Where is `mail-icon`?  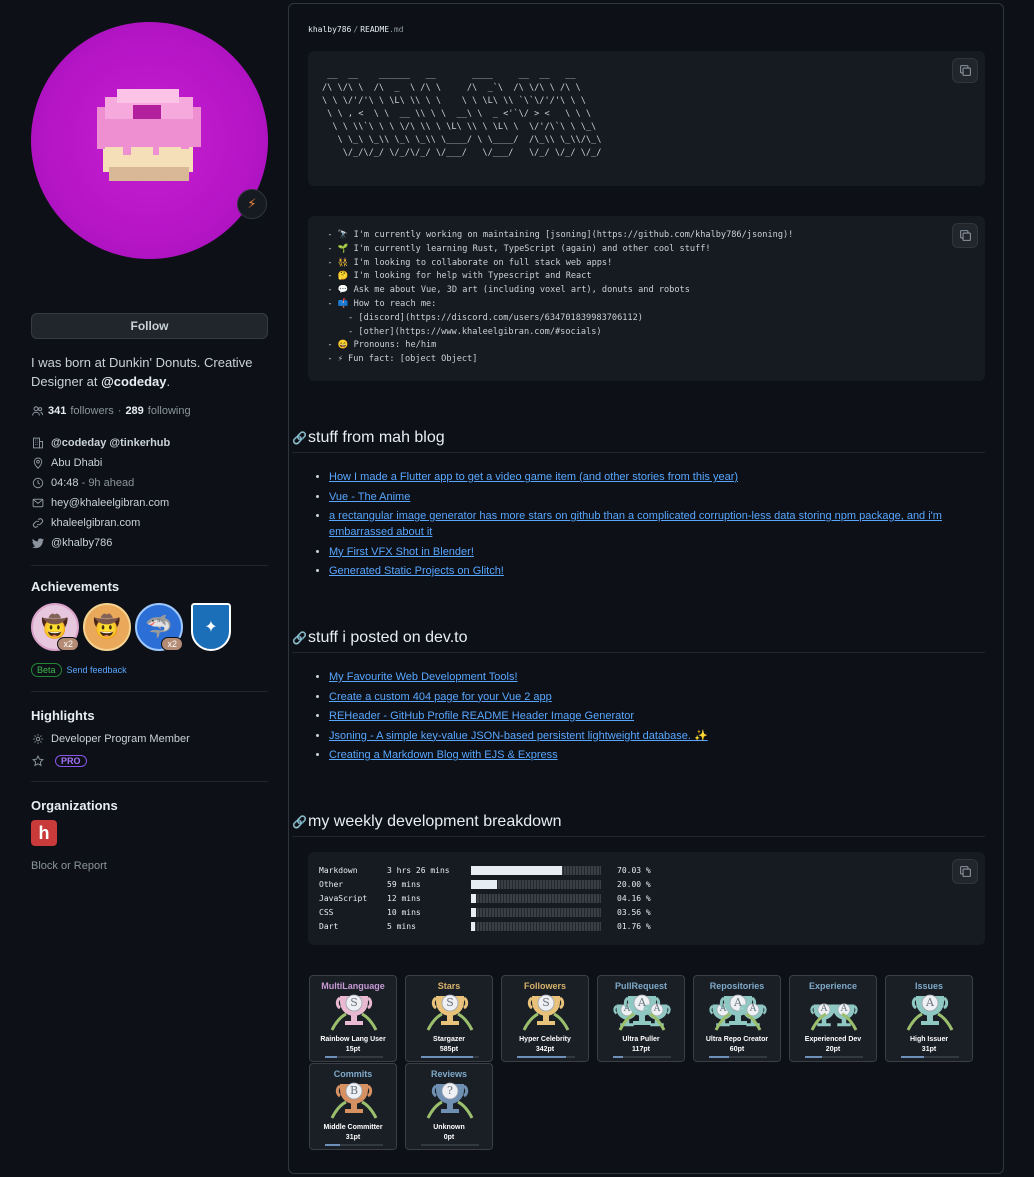 mail-icon is located at coordinates (38, 503).